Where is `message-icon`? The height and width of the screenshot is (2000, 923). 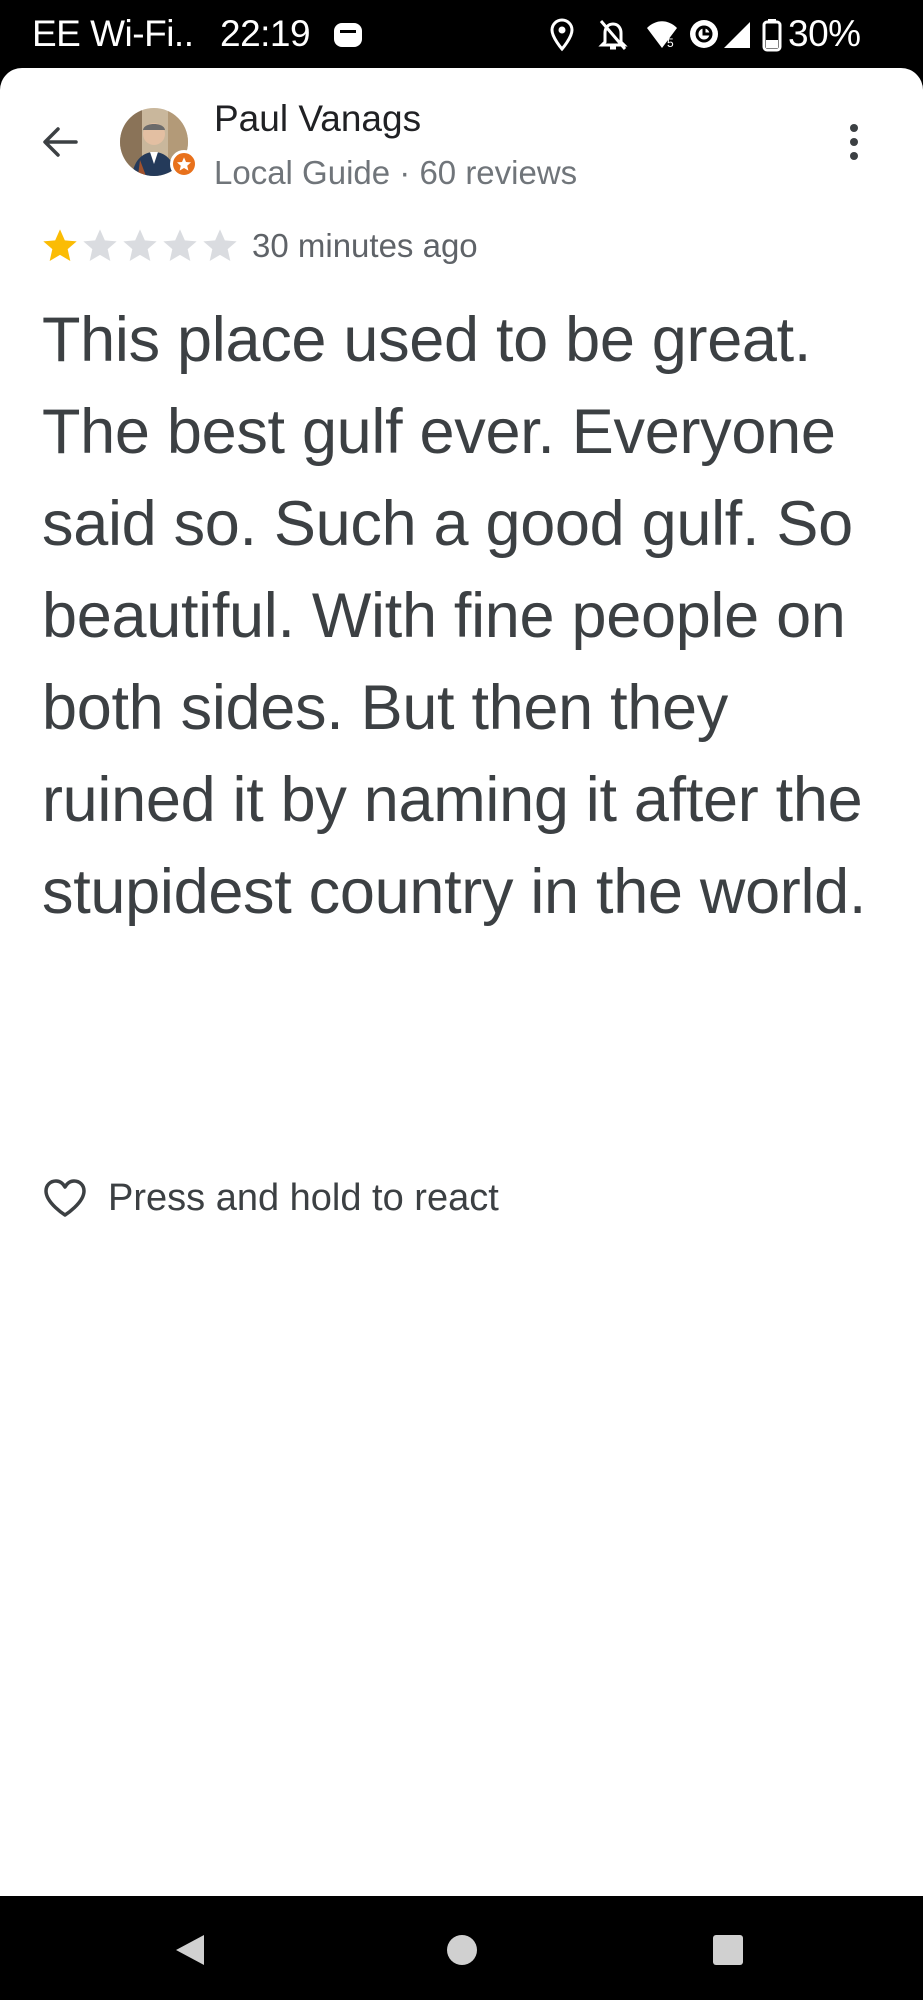 message-icon is located at coordinates (348, 37).